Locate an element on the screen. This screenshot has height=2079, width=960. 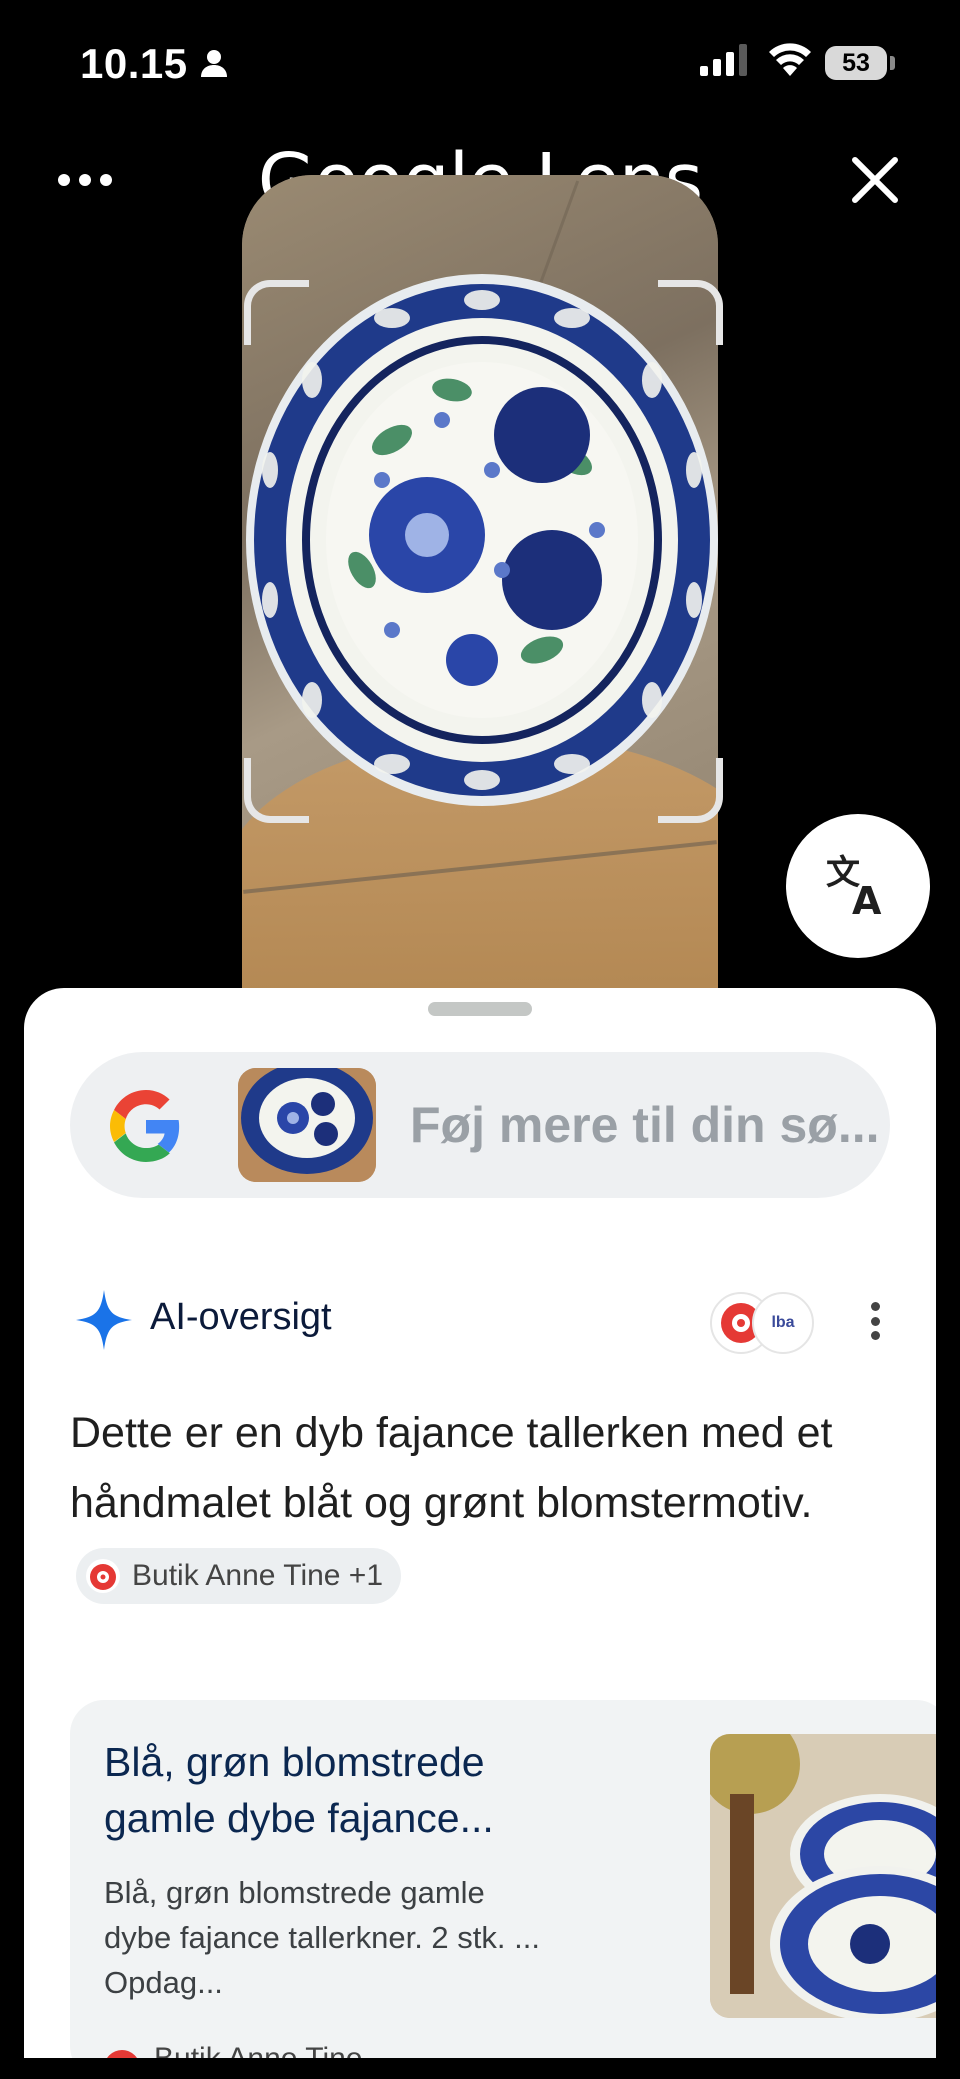
status-bar: 10.15 53 is located at coordinates (480, 60).